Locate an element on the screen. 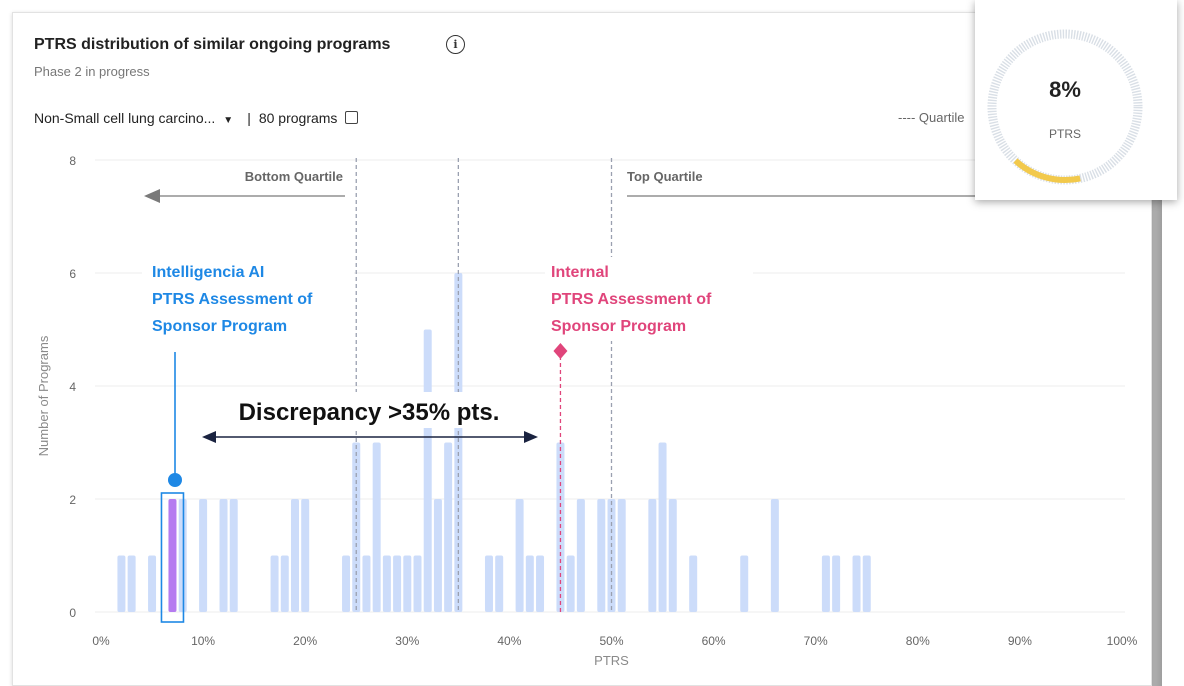 This screenshot has width=1184, height=686. x-tick-label: 100% is located at coordinates (1122, 641).